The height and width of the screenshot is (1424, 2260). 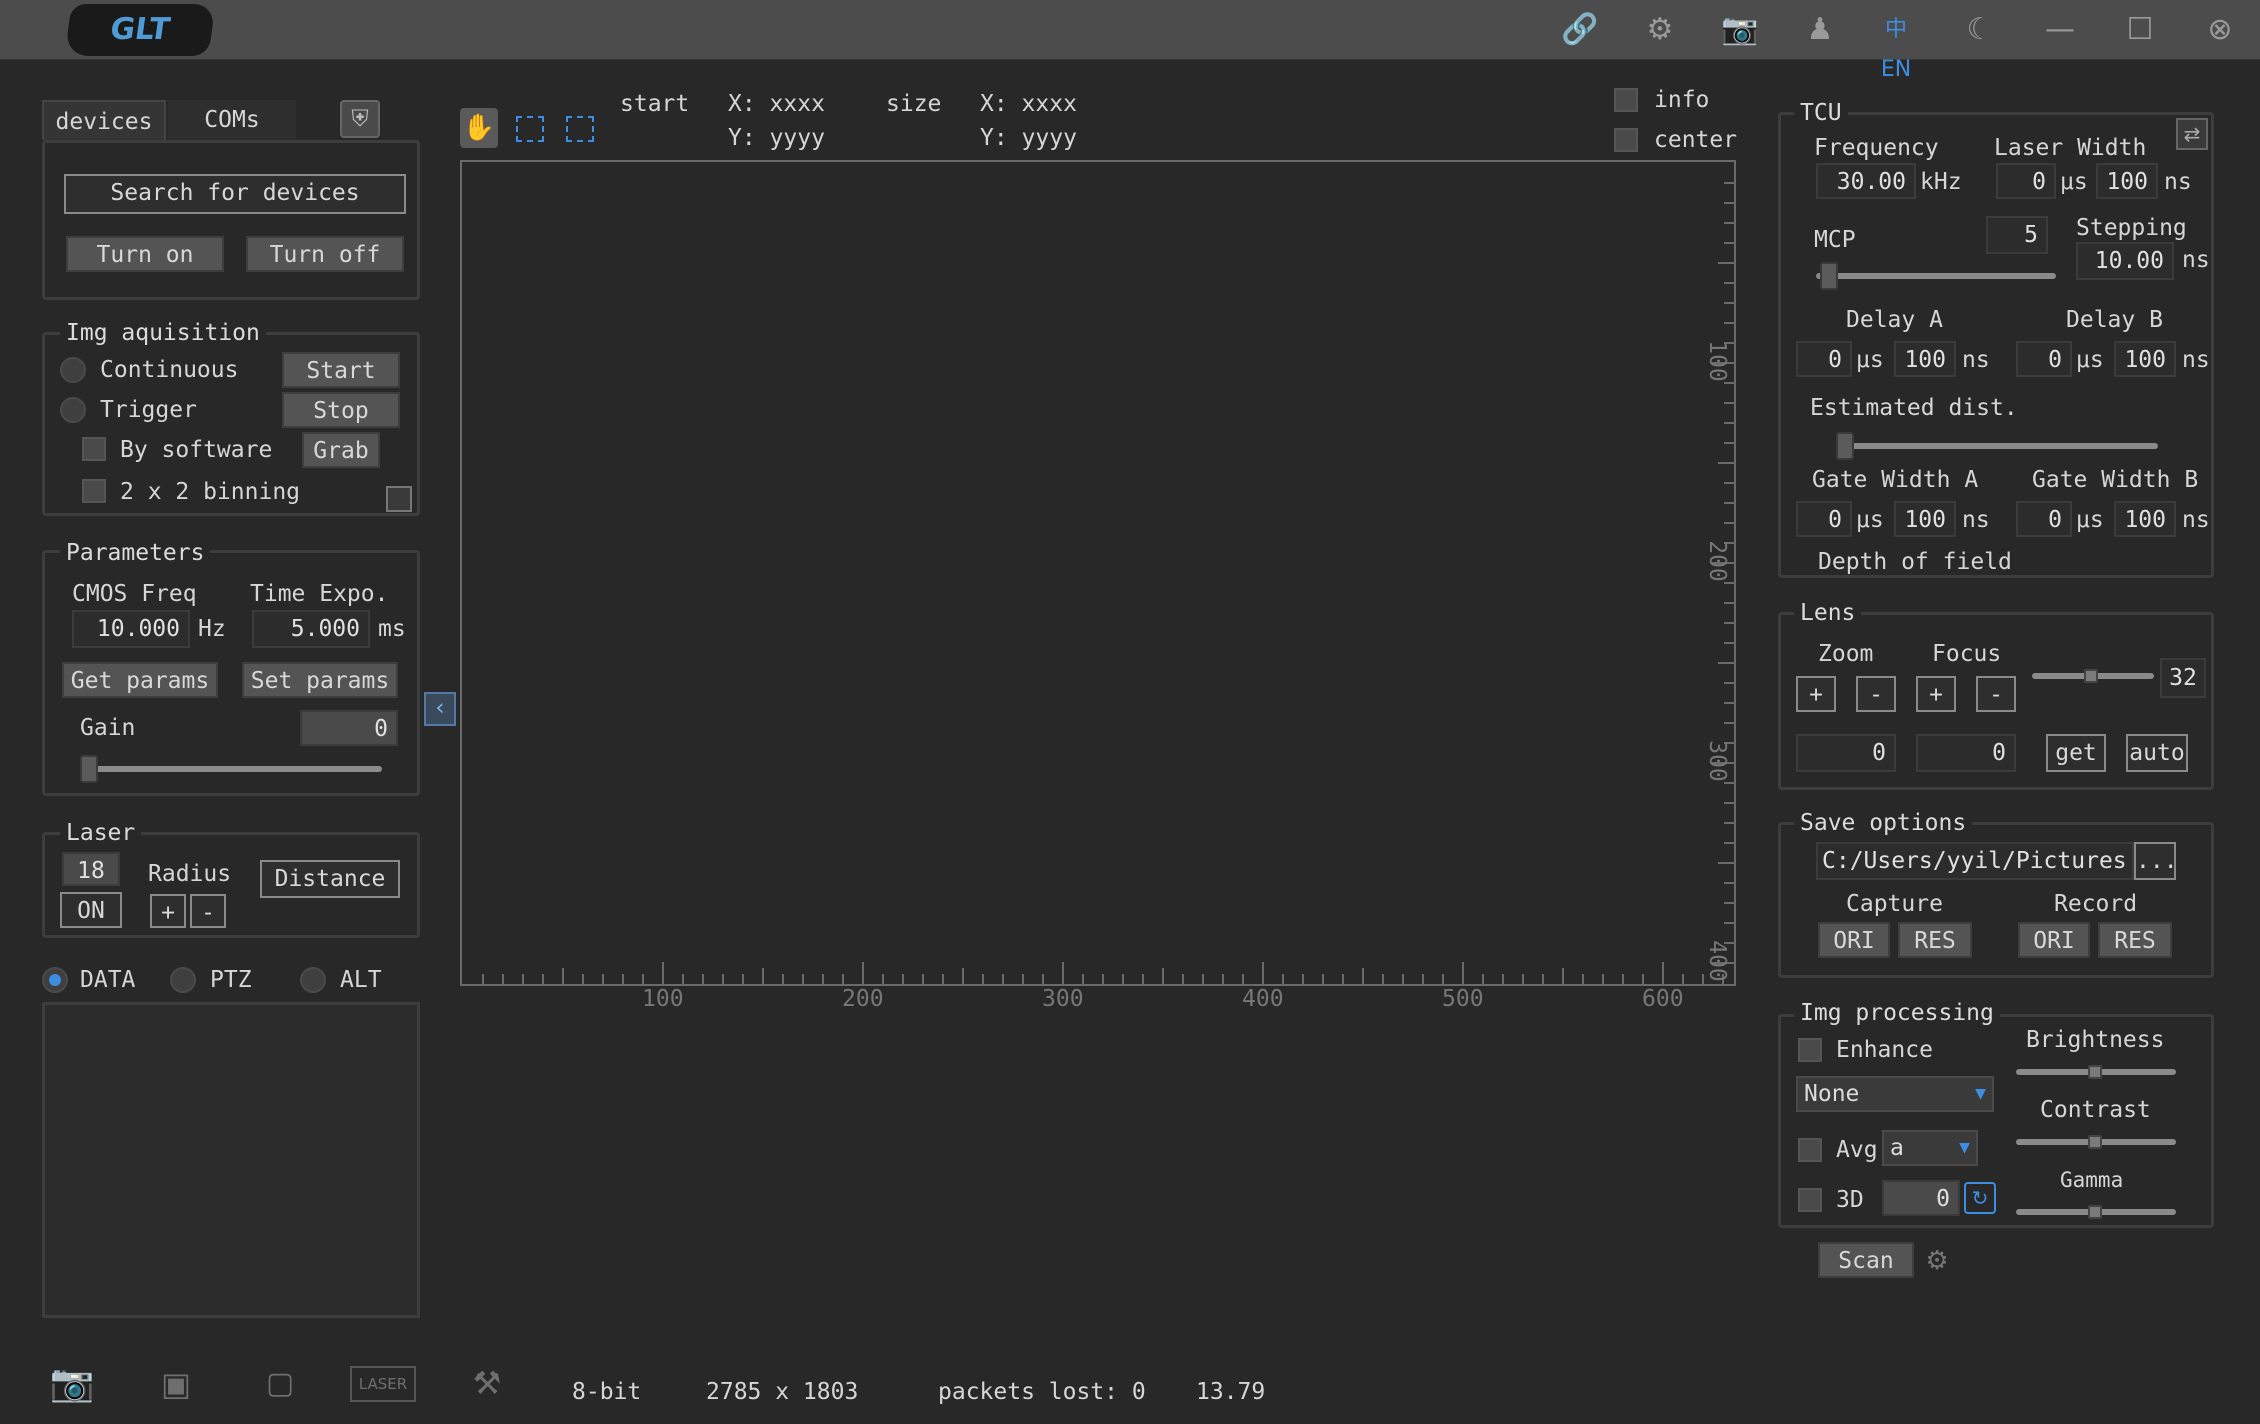 What do you see at coordinates (1726, 263) in the screenshot?
I see `y-axis-tick` at bounding box center [1726, 263].